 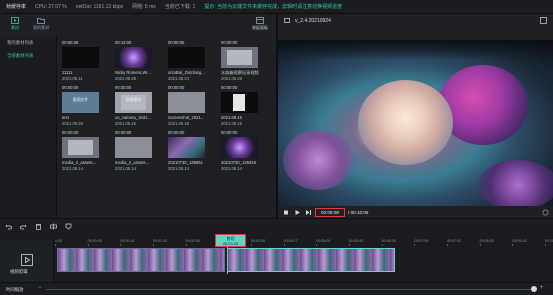 What do you see at coordinates (41, 21) in the screenshot?
I see `folder-icon` at bounding box center [41, 21].